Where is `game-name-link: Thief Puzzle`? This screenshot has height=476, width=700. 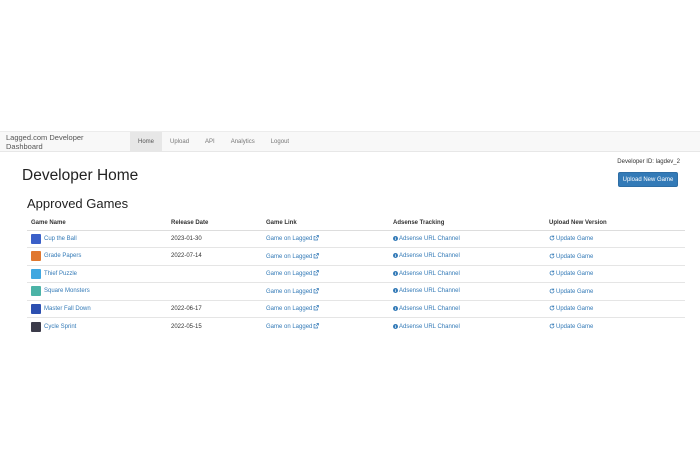
game-name-link: Thief Puzzle is located at coordinates (60, 274).